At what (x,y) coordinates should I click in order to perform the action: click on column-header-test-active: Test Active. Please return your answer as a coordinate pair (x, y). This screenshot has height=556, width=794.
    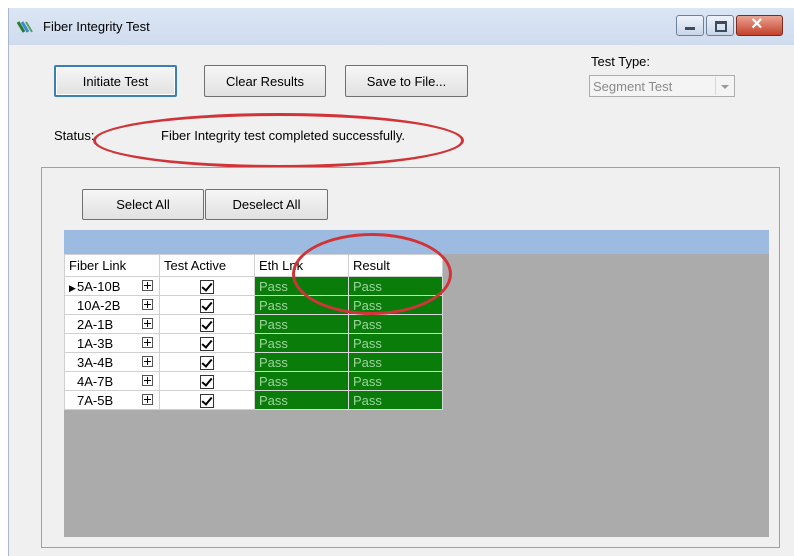
    Looking at the image, I should click on (207, 265).